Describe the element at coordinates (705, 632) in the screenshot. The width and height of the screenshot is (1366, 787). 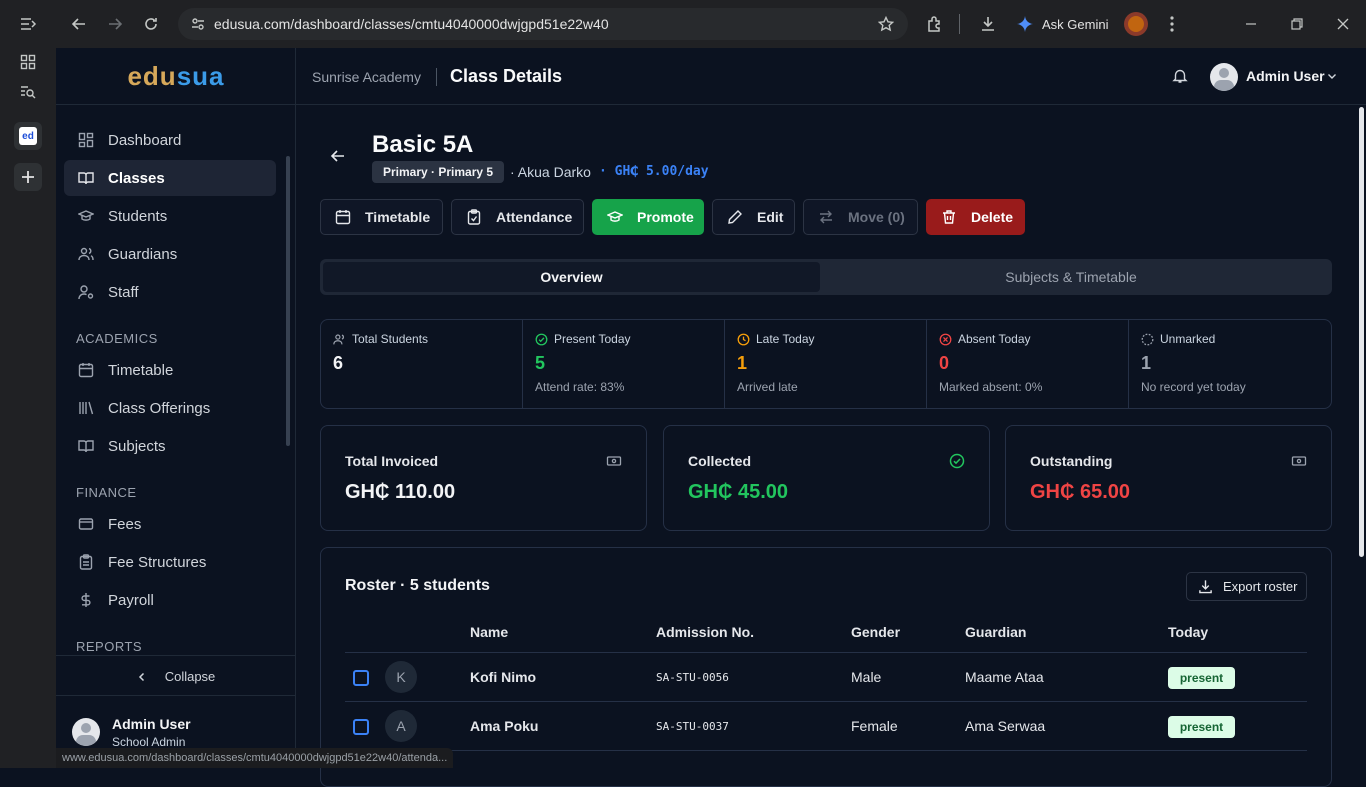
I see `column-header-admission: Admission No.` at that location.